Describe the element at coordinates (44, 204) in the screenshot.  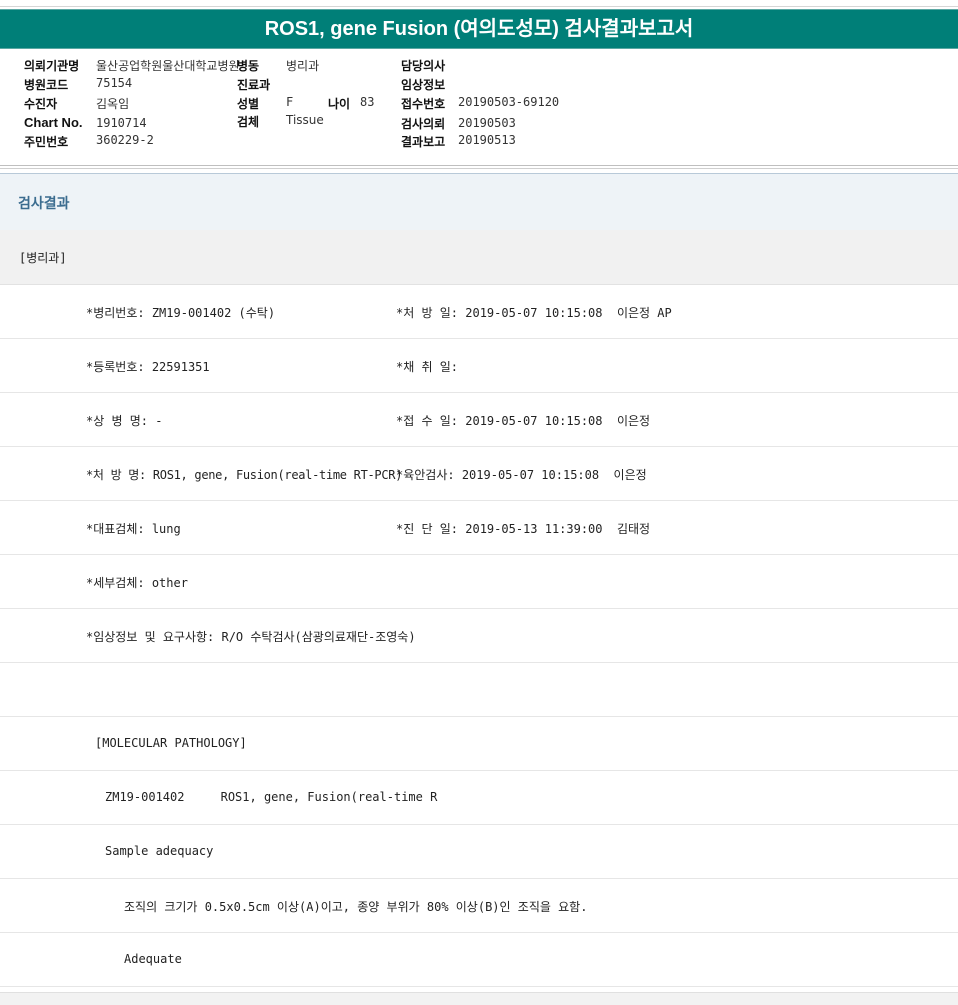
I see `results-section-title: 검사결과` at that location.